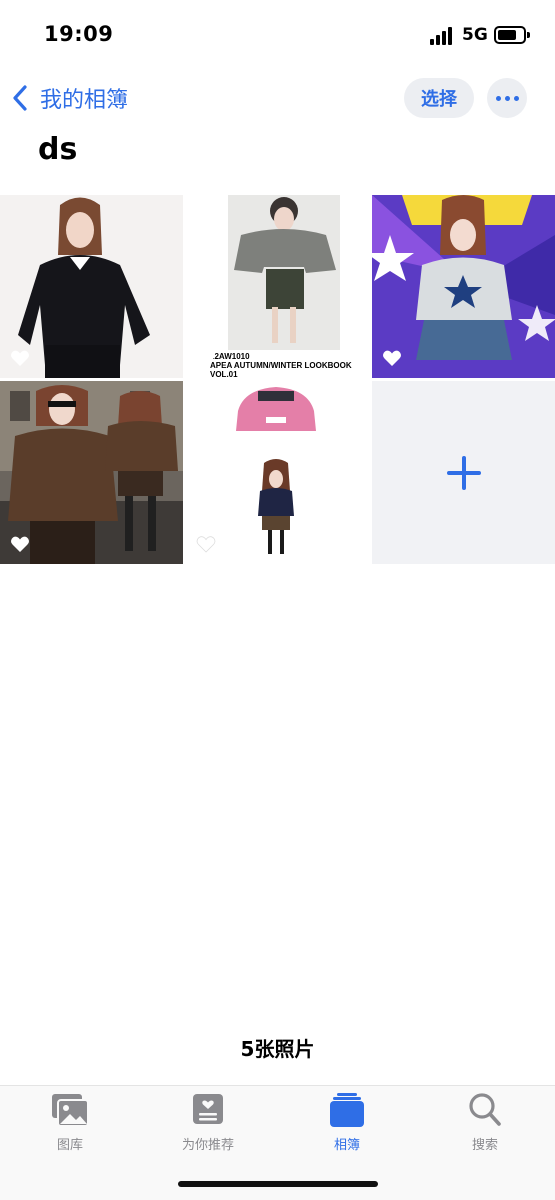 This screenshot has height=1200, width=555. I want to click on tab-search: 搜索, so click(485, 1122).